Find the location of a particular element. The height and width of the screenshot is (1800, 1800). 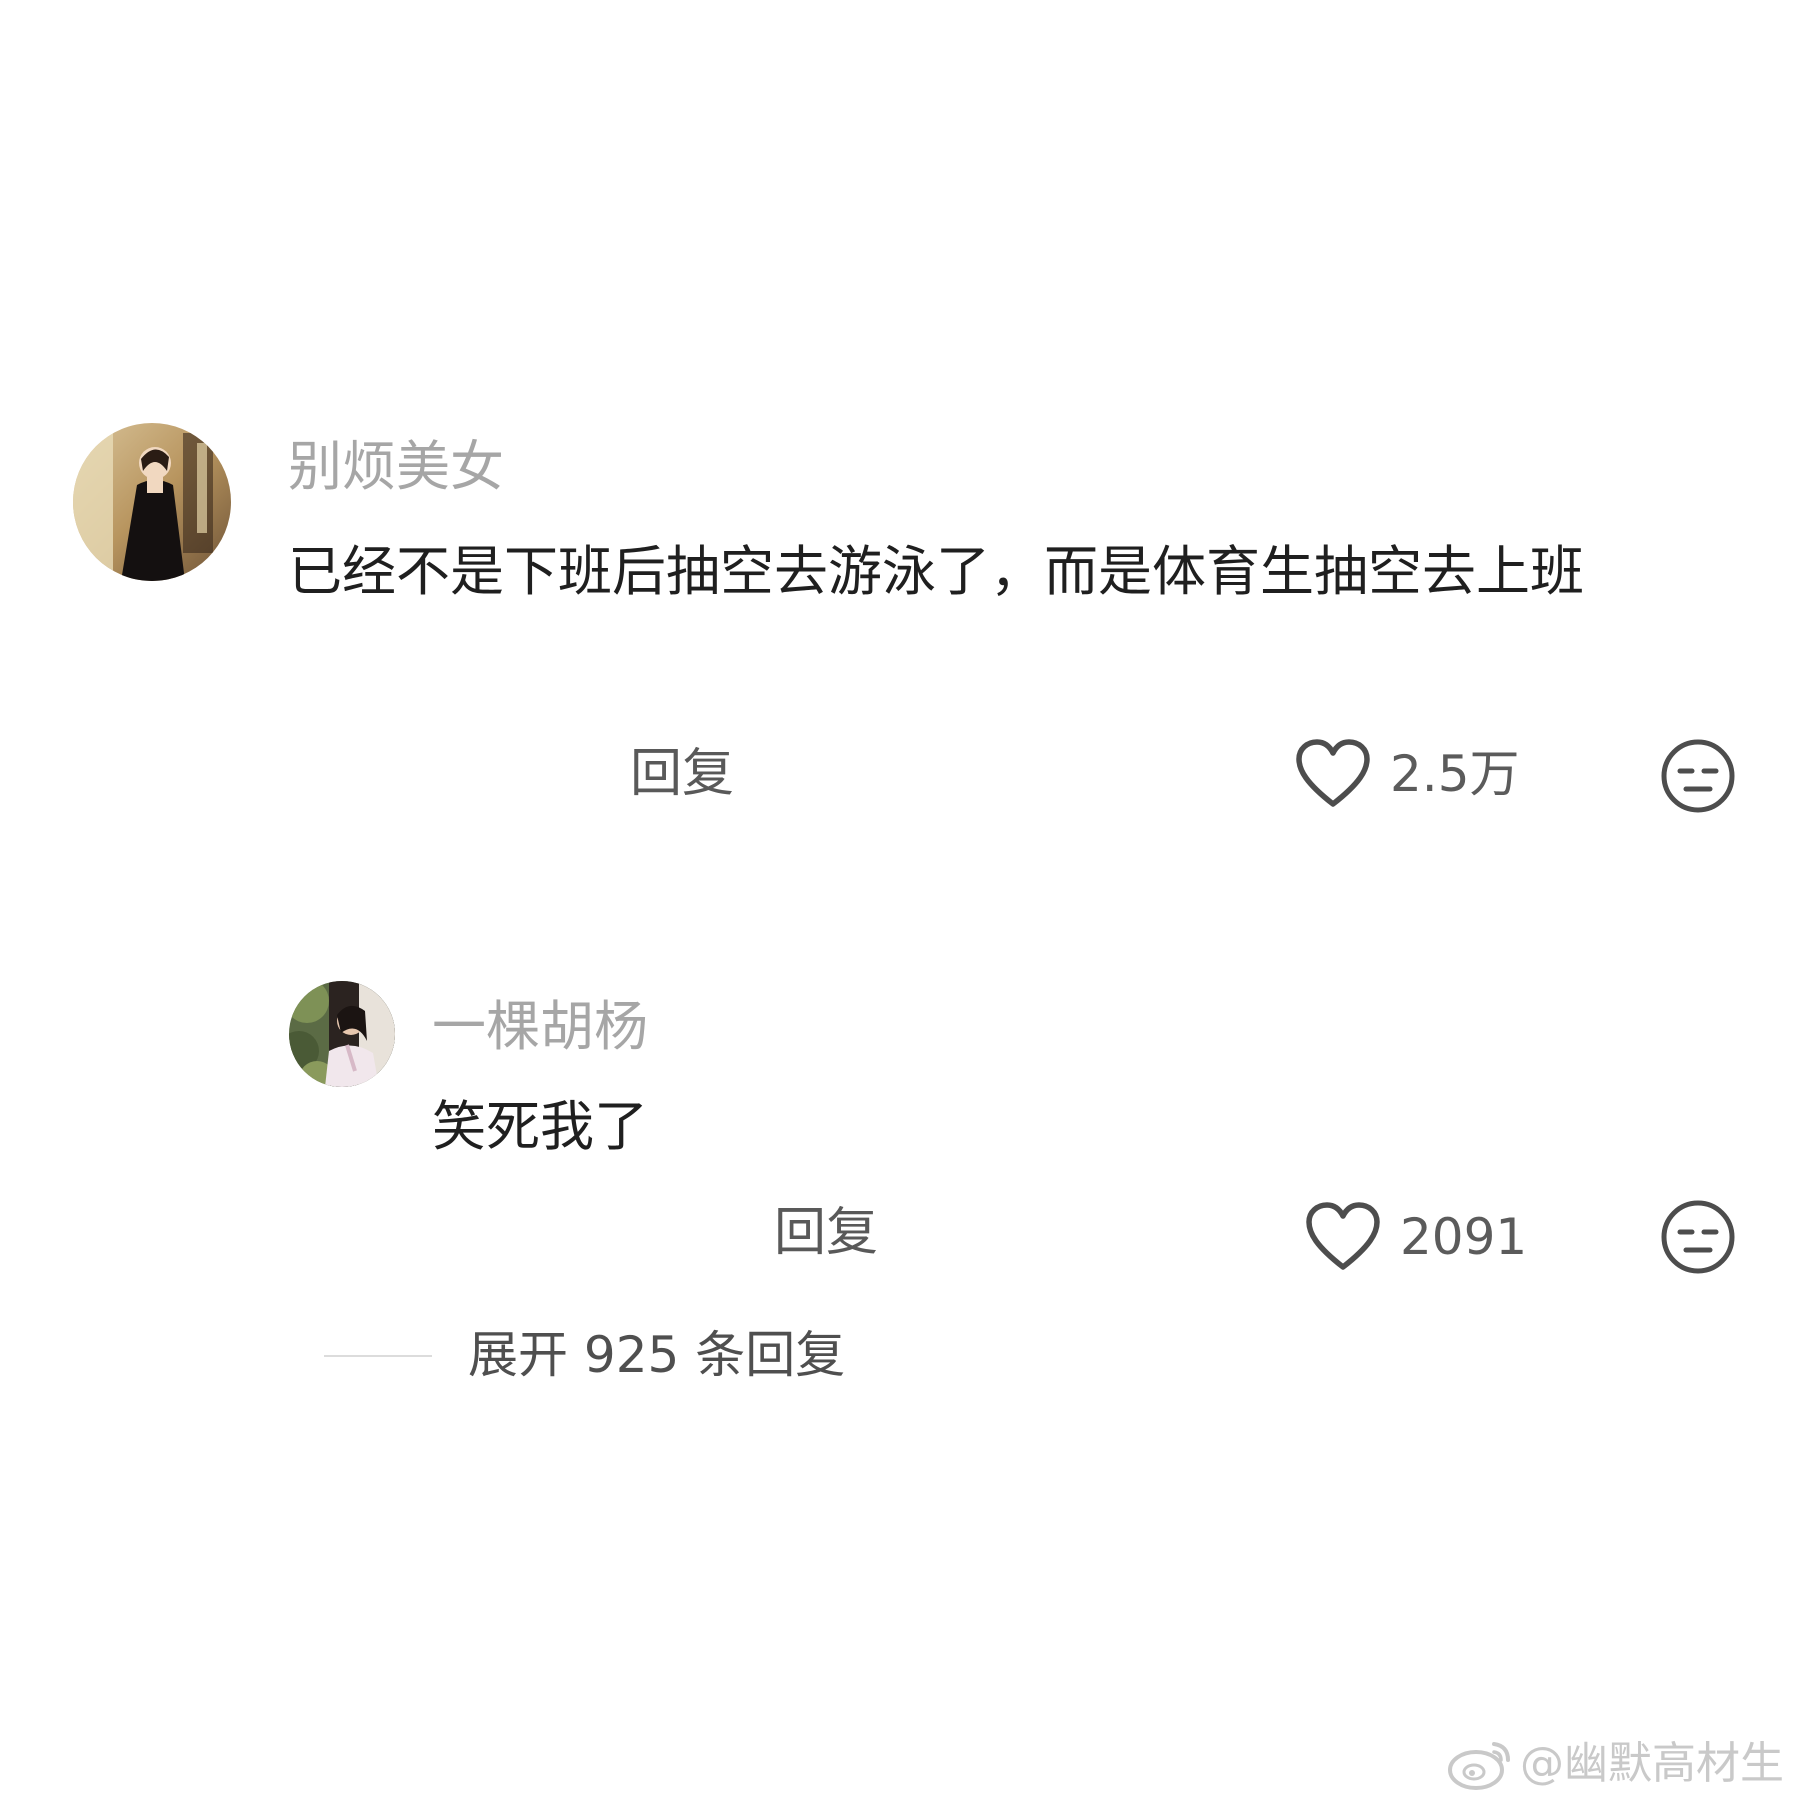

comment-2-like-button: 2091 is located at coordinates (1415, 1237).